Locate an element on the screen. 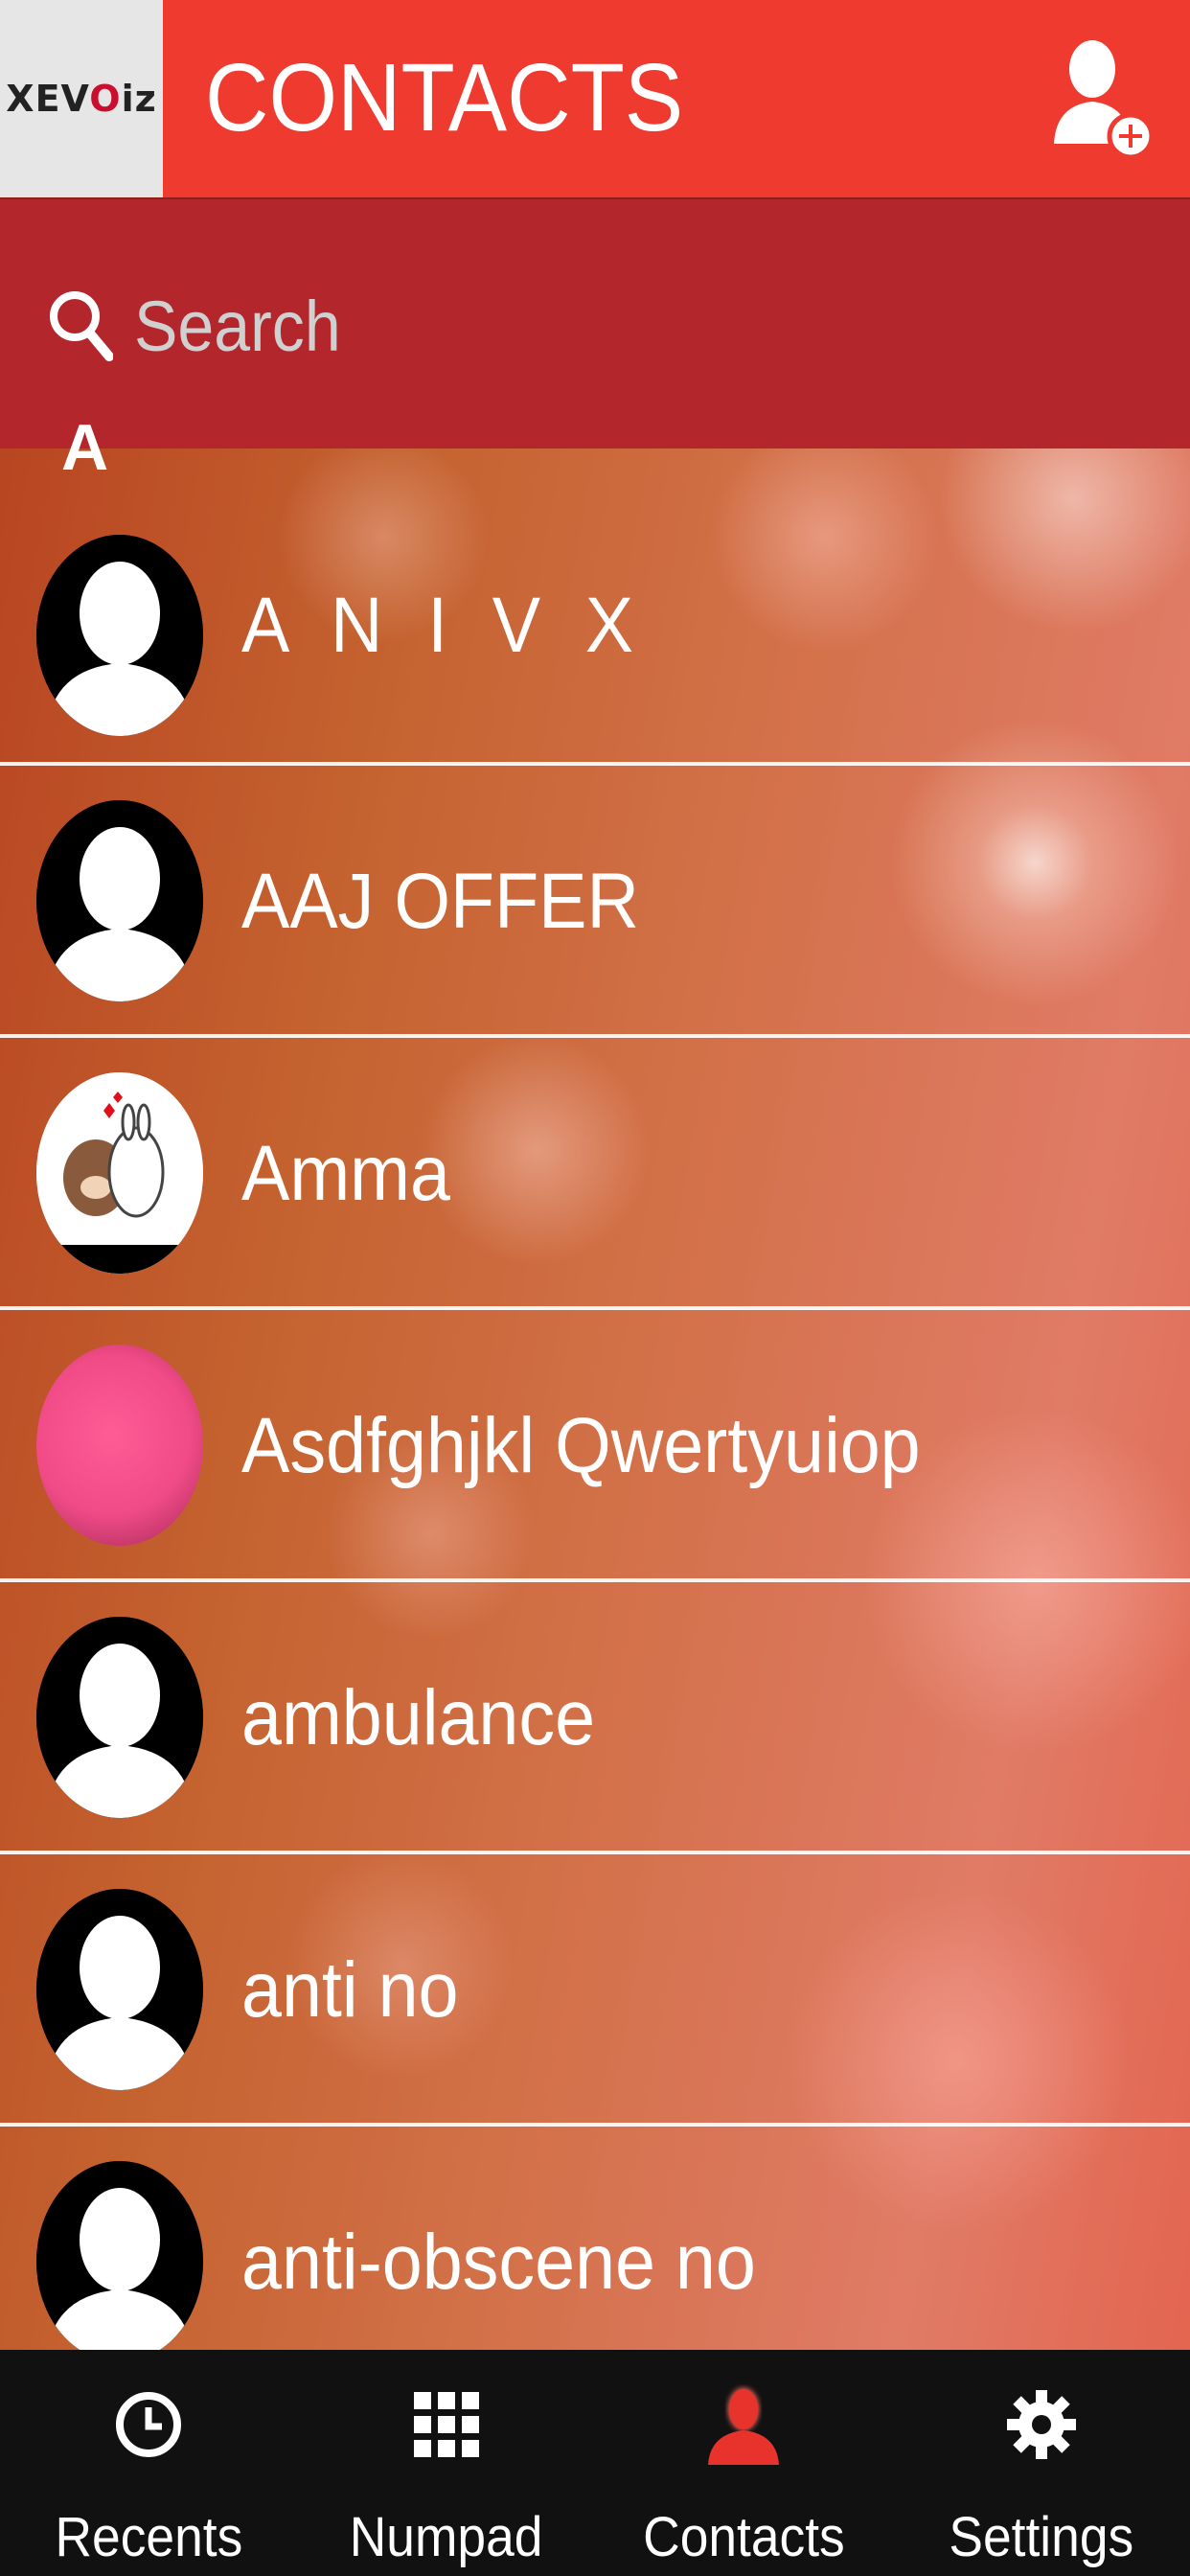 The width and height of the screenshot is (1190, 2576). tab-label: Recents is located at coordinates (149, 2537).